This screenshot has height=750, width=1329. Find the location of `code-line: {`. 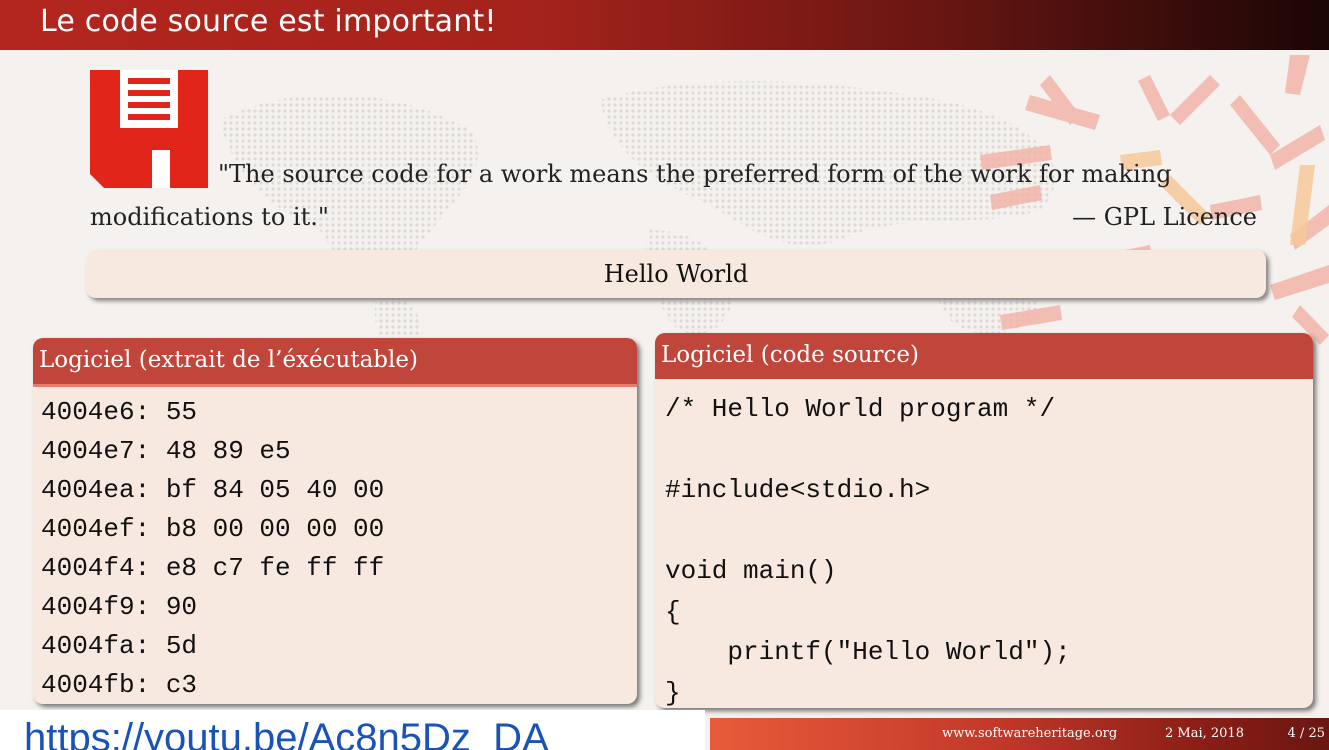

code-line: { is located at coordinates (673, 611).